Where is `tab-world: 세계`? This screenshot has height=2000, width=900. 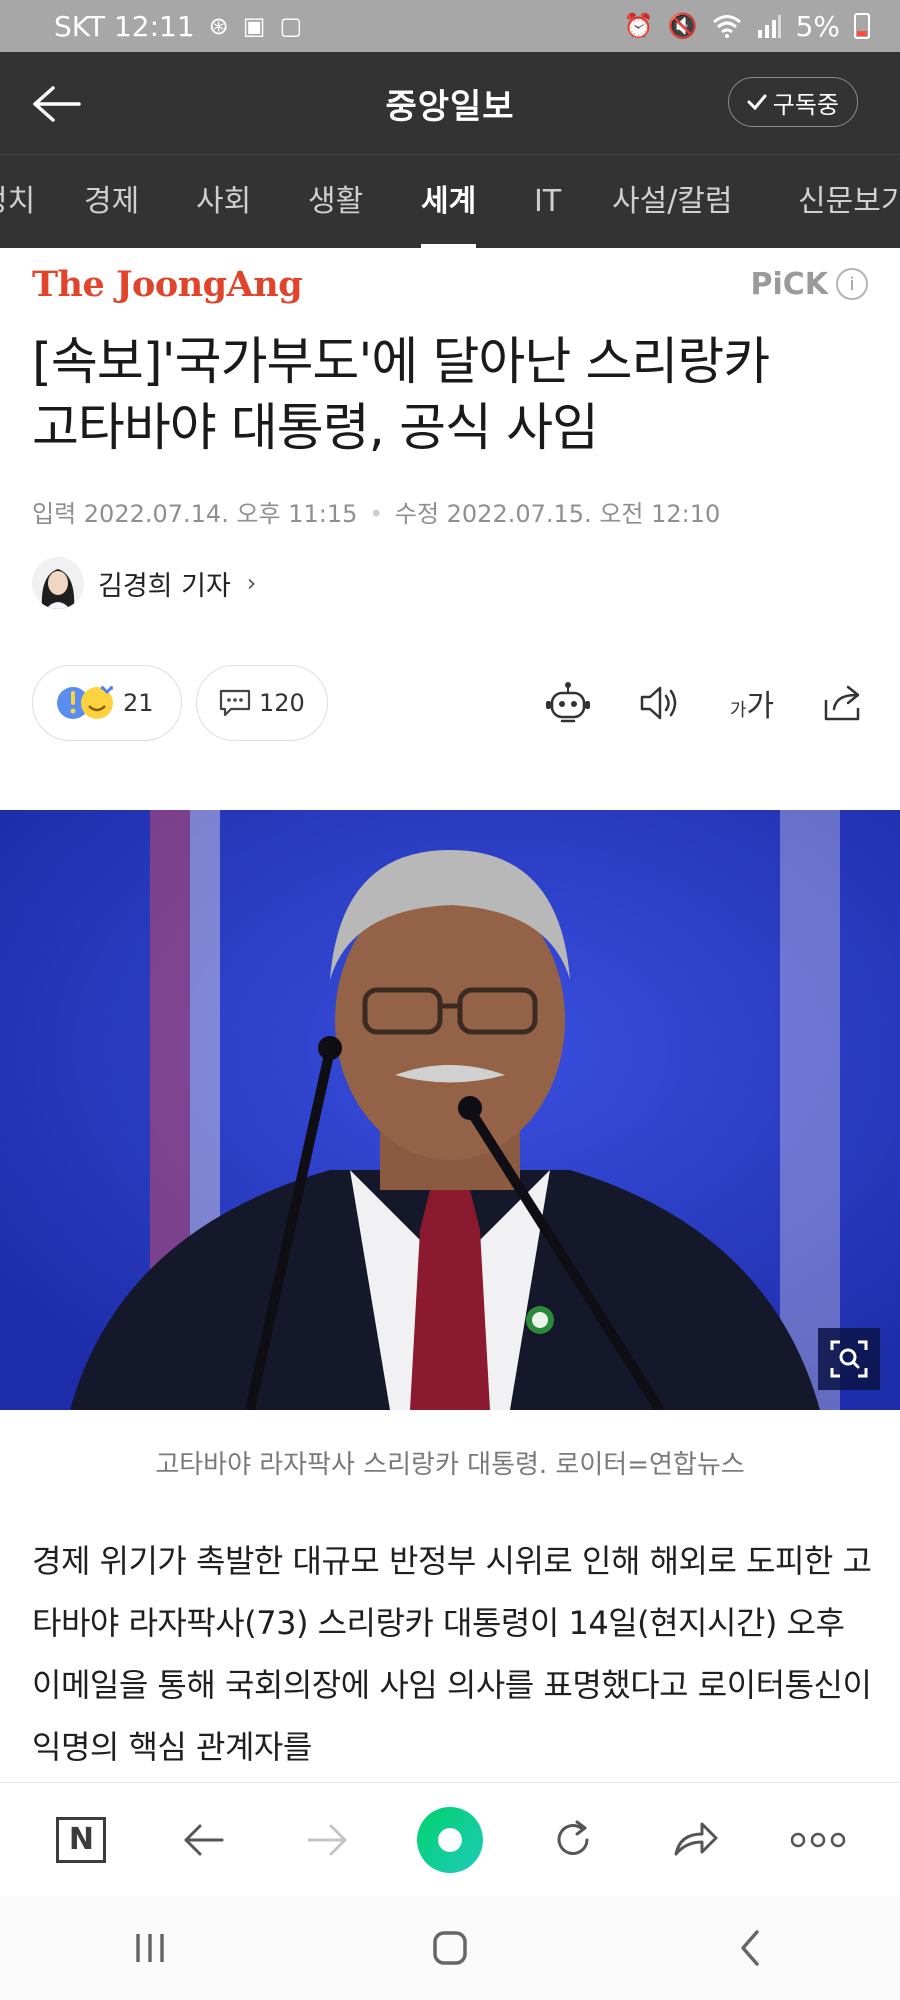 tab-world: 세계 is located at coordinates (449, 201).